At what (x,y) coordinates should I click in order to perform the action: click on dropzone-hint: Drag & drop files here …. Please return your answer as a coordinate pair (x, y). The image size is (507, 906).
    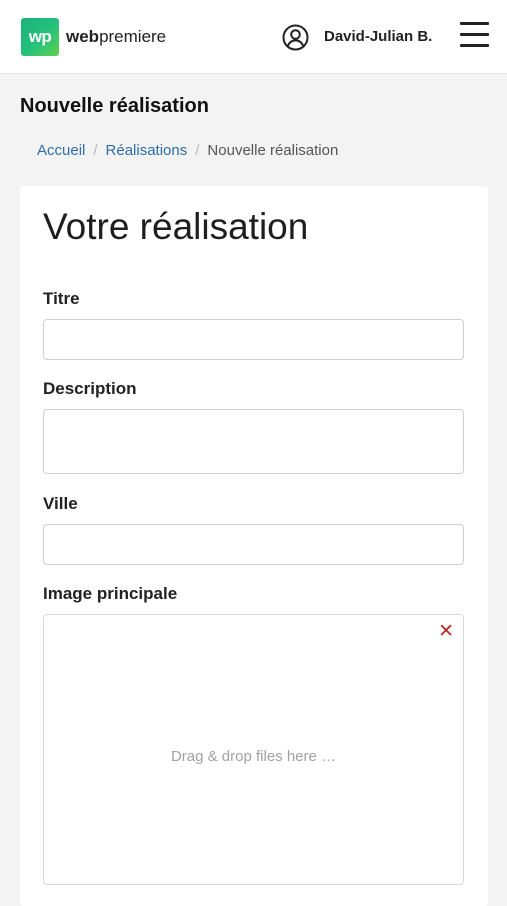
    Looking at the image, I should click on (253, 756).